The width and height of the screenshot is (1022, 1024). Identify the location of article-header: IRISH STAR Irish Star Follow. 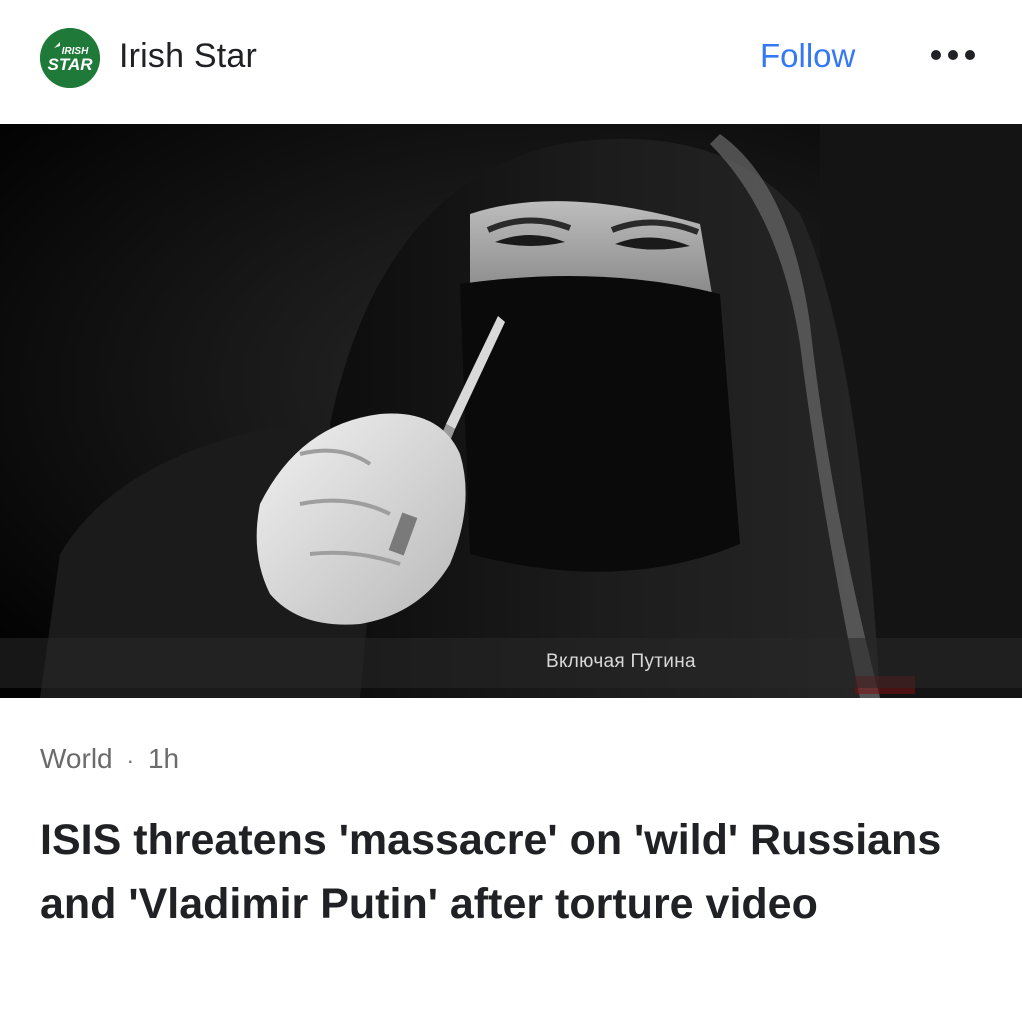
(511, 62).